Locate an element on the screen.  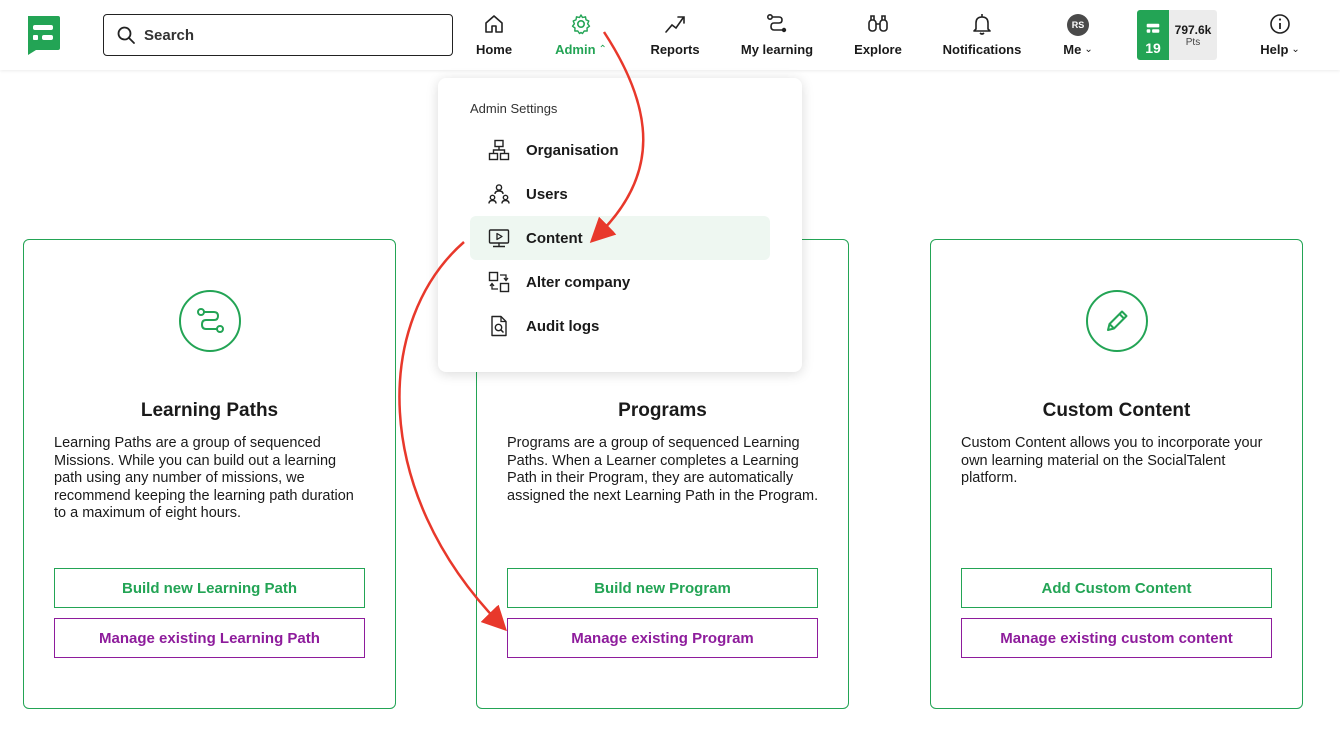
info-icon is located at coordinates (1280, 24).